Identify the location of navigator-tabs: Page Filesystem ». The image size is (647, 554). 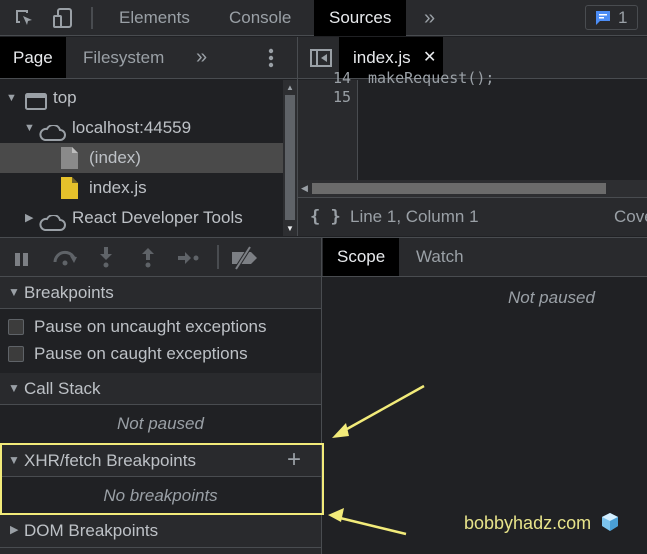
(148, 58).